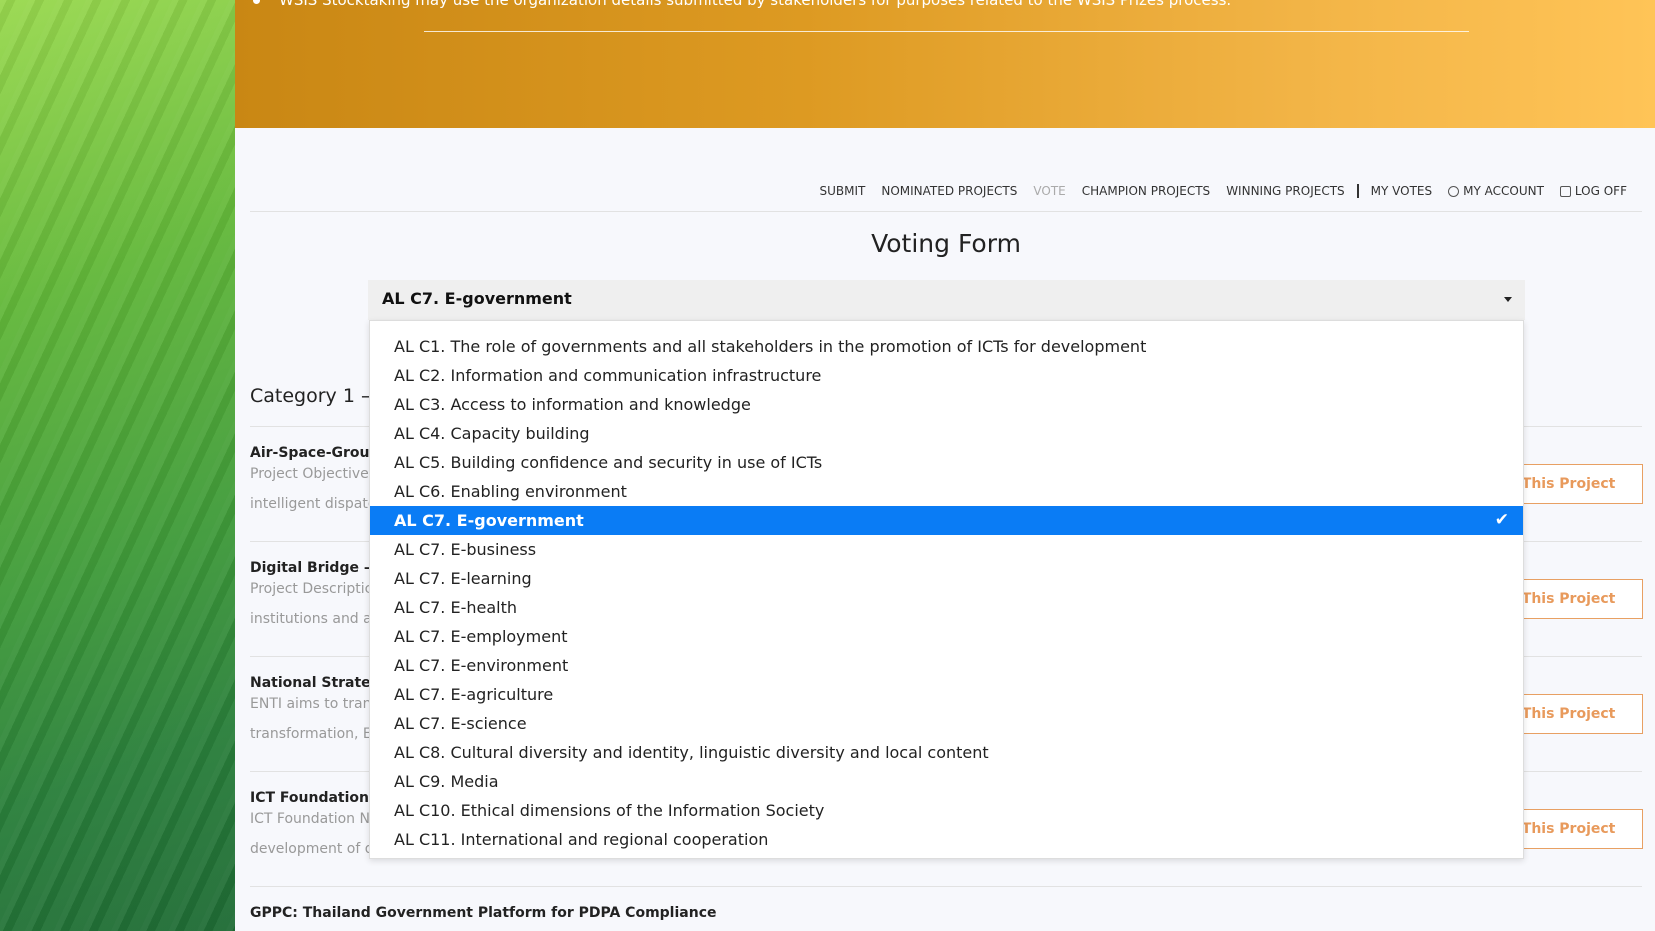 Image resolution: width=1655 pixels, height=931 pixels. Describe the element at coordinates (316, 734) in the screenshot. I see `project-description: transformation, EN` at that location.